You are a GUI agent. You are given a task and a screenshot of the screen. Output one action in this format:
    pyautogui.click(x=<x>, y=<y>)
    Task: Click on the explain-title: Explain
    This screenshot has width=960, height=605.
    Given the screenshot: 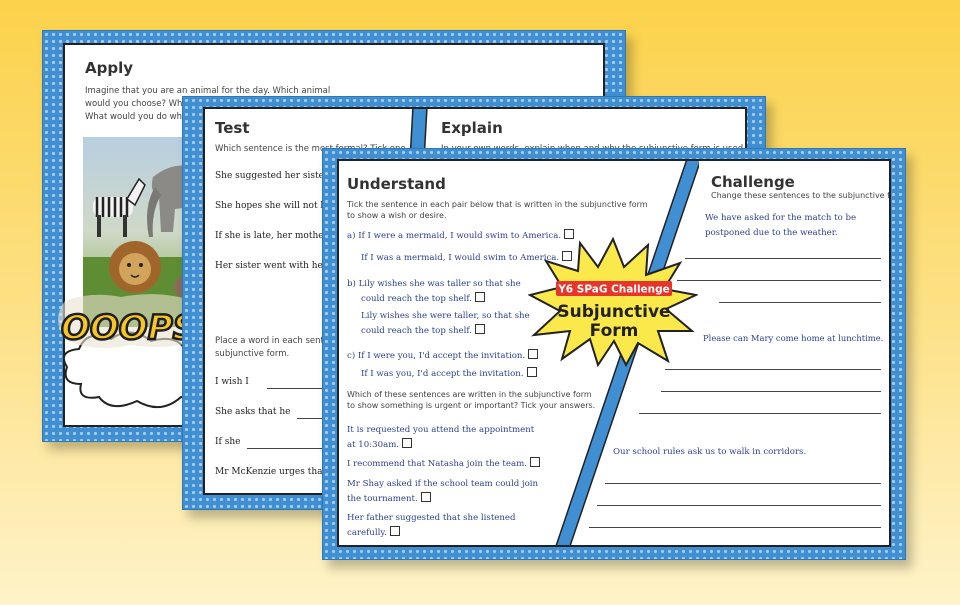 What is the action you would take?
    pyautogui.click(x=472, y=128)
    